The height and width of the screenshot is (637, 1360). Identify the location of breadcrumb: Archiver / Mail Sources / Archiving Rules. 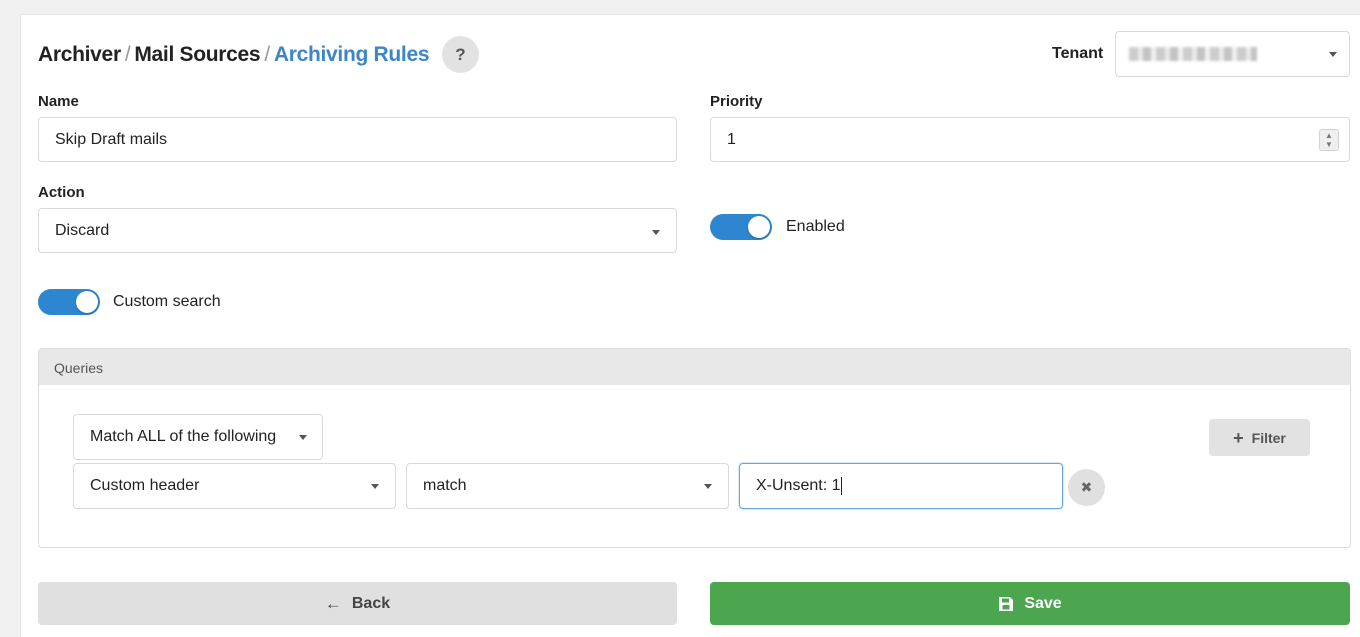
(234, 55).